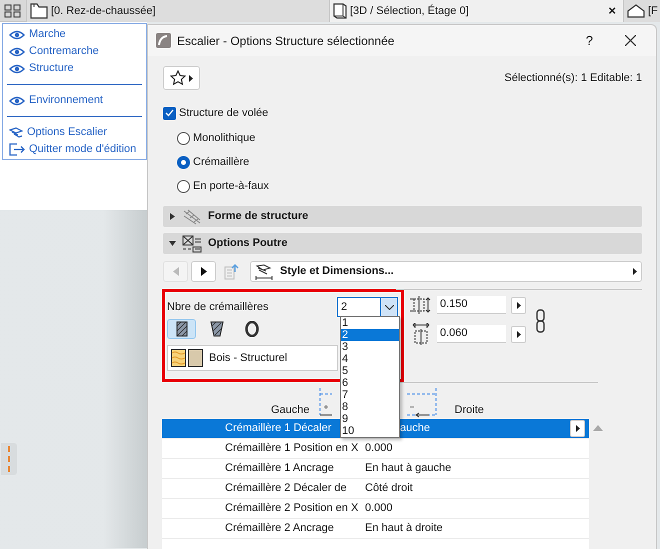 The image size is (660, 549). What do you see at coordinates (408, 468) in the screenshot?
I see `parameter-value: En haut à gauche` at bounding box center [408, 468].